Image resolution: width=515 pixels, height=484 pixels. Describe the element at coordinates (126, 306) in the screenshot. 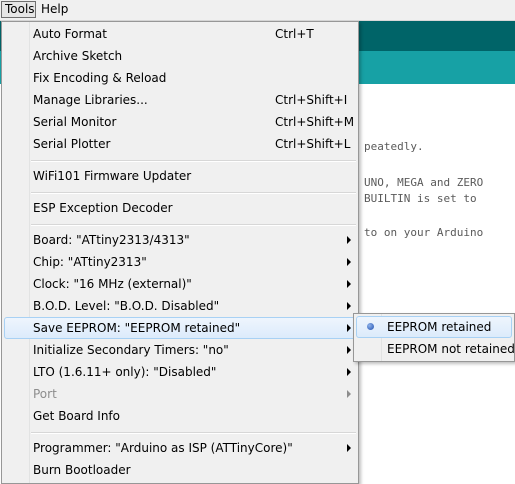

I see `menu-item-label: B.O.D. Level: "B.O.D. Disabled"` at that location.